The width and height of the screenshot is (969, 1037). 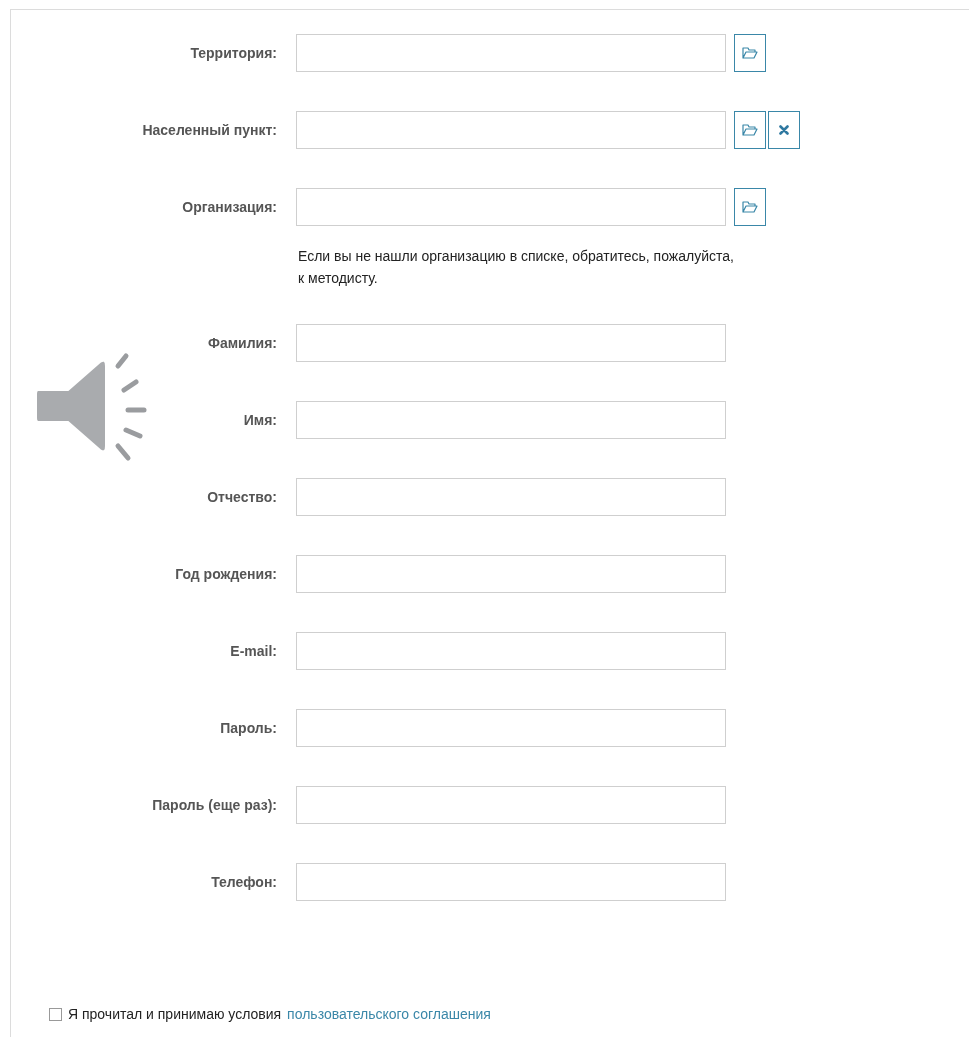 I want to click on field-label: Имя:, so click(x=259, y=420).